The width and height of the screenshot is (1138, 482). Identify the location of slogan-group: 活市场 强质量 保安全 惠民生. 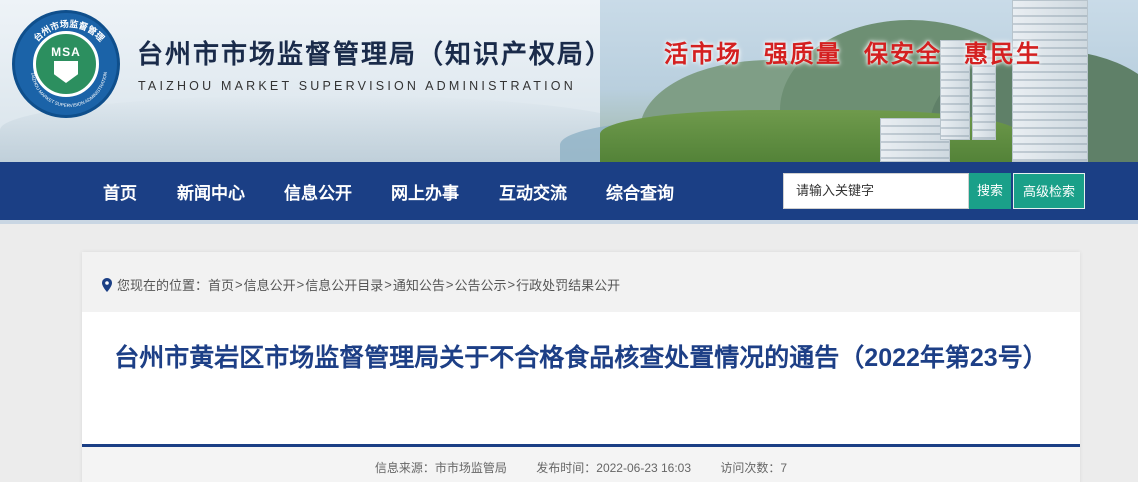
(853, 51).